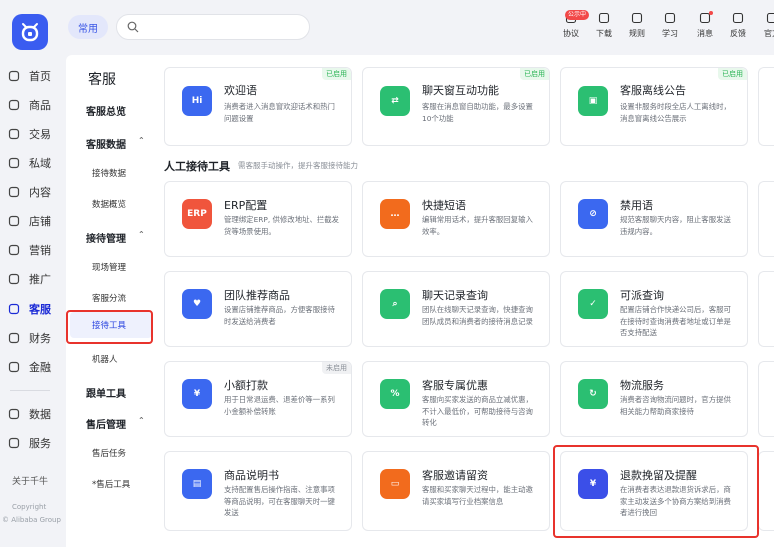 This screenshot has width=774, height=547. I want to click on card-icon: ✓, so click(593, 304).